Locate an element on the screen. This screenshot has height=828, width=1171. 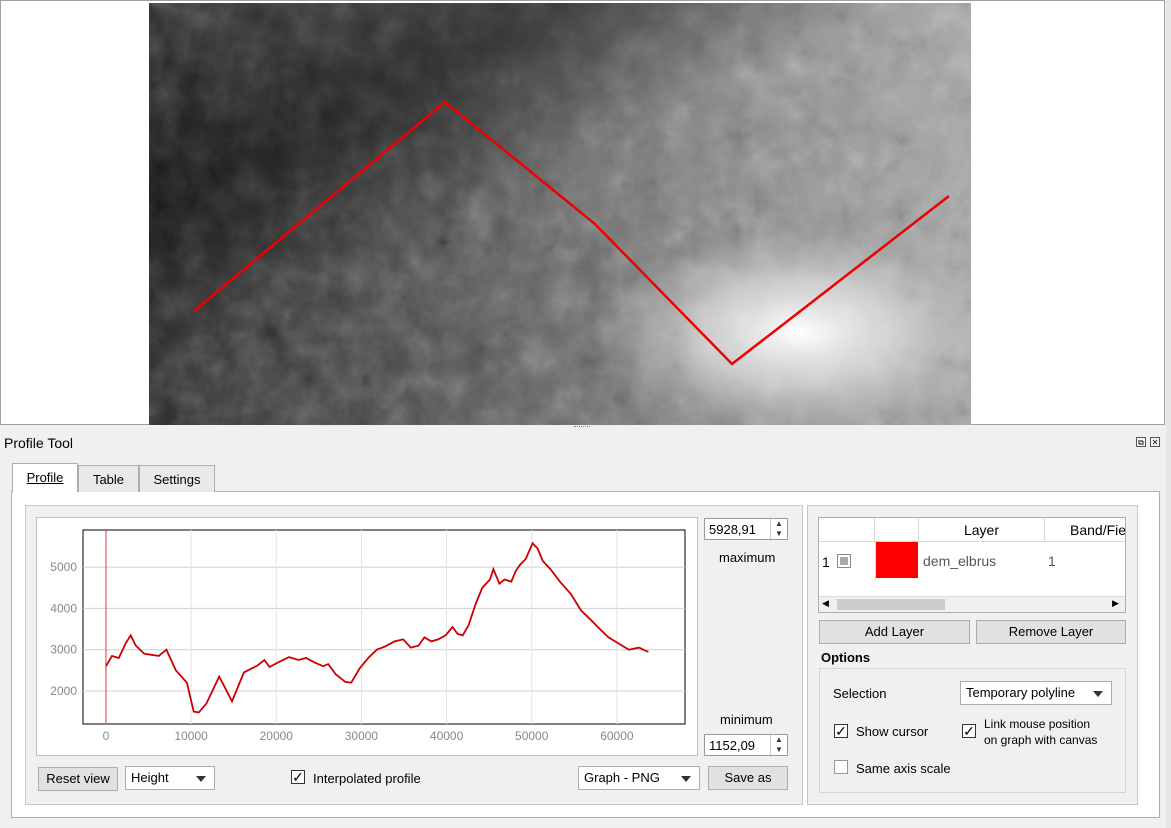
x-tick-label: 0 is located at coordinates (106, 736).